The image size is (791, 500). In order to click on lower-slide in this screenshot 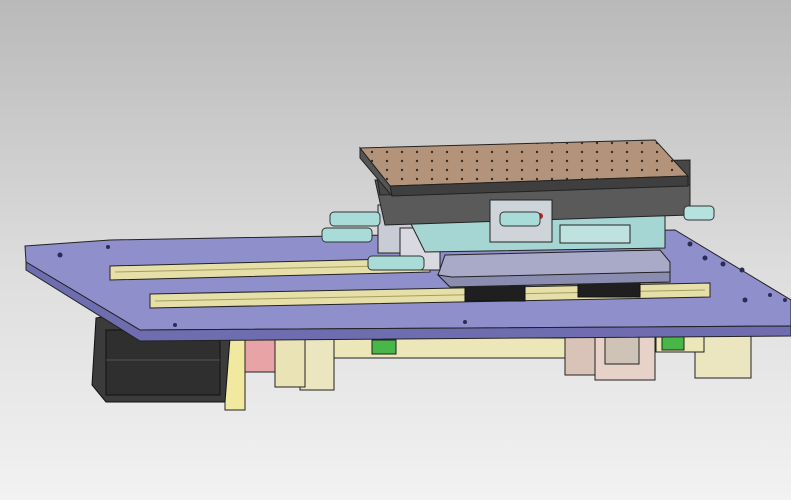, I will do `click(553, 268)`.